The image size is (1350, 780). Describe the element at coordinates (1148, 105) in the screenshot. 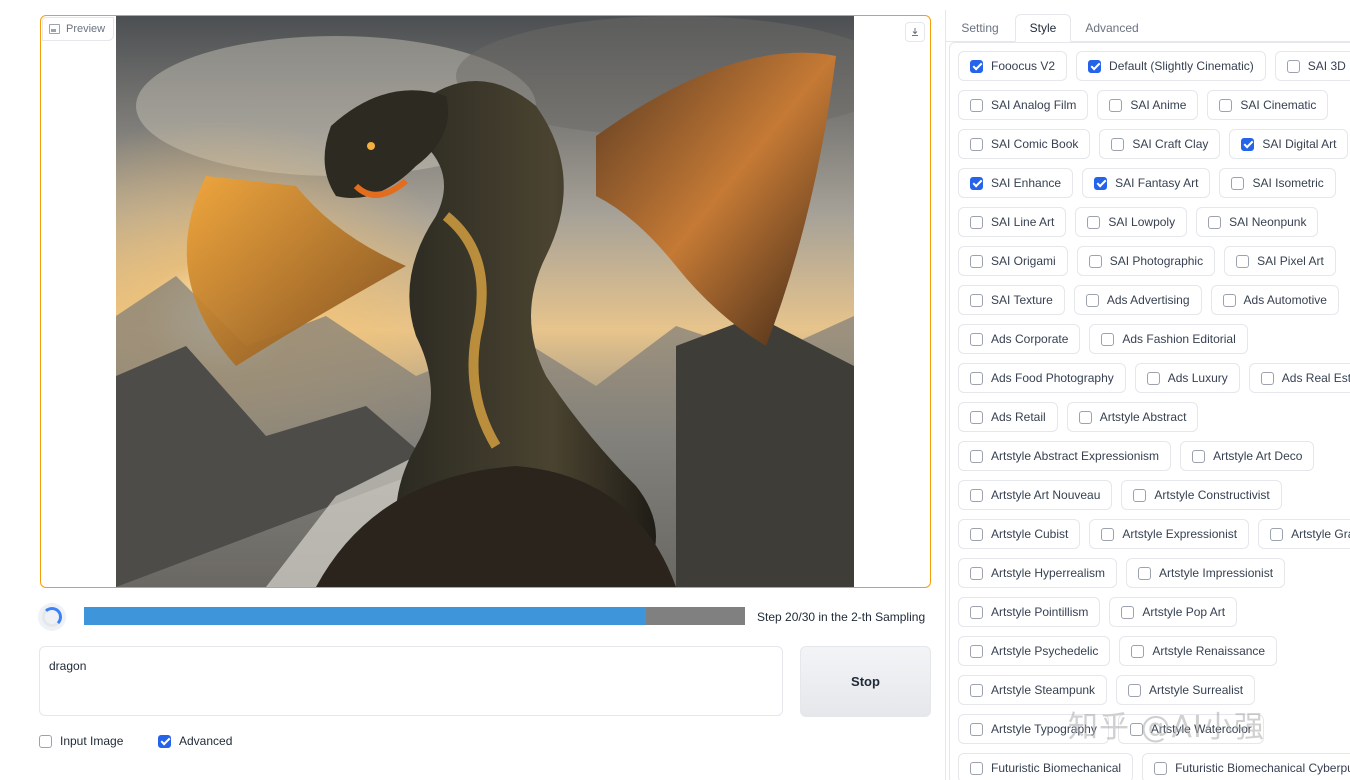

I see `style-option: SAI Anime` at that location.